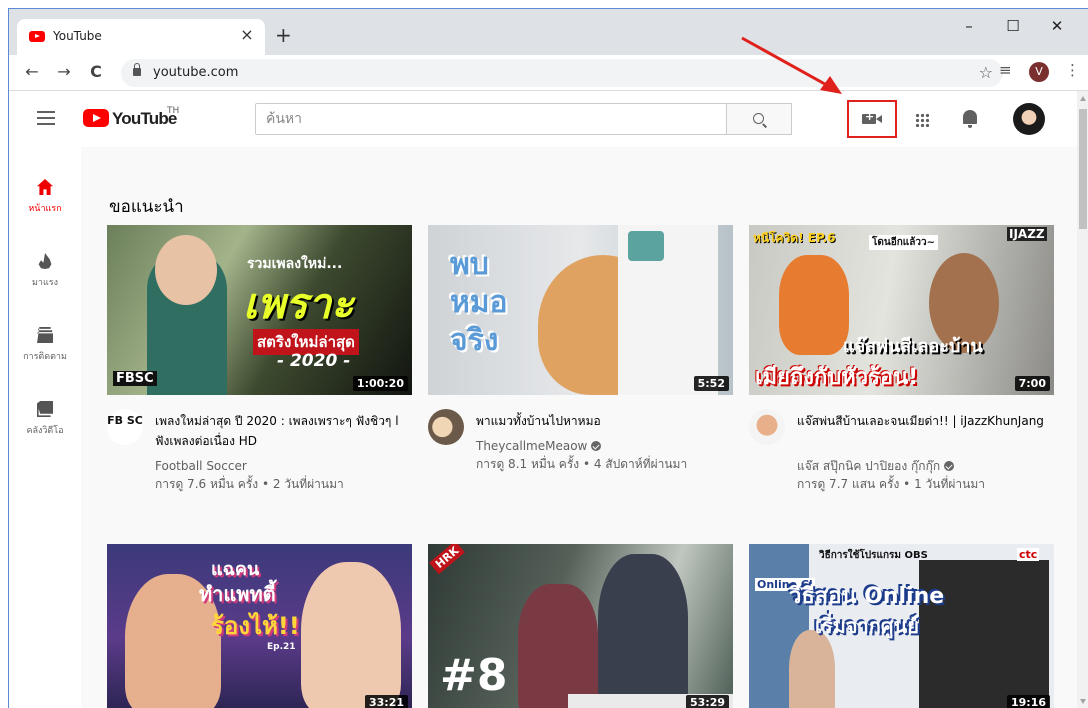 The width and height of the screenshot is (1088, 708). Describe the element at coordinates (201, 466) in the screenshot. I see `channel-name: Football Soccer` at that location.